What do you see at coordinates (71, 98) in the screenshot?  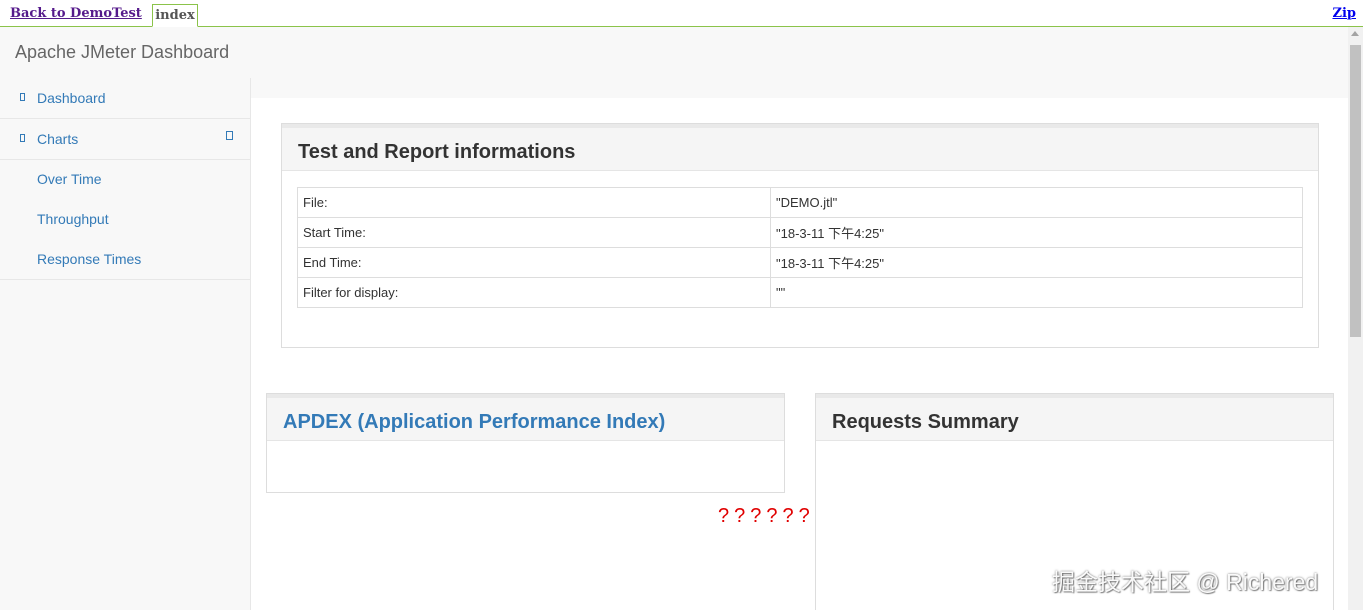 I see `sidebar-item-label: Dashboard` at bounding box center [71, 98].